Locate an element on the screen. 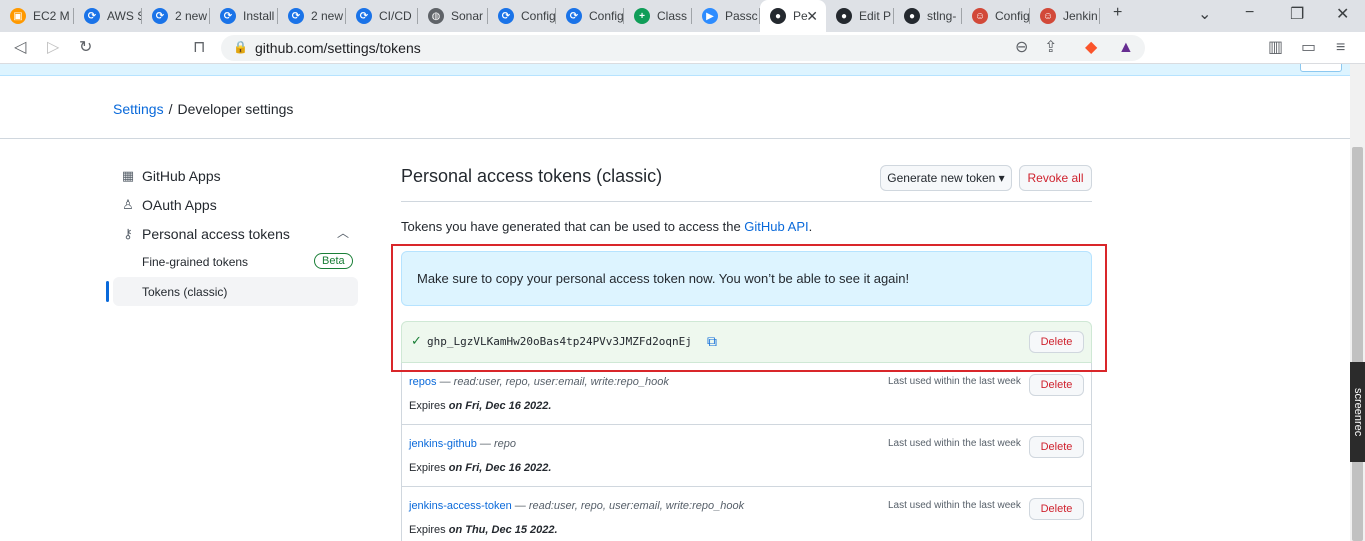 Image resolution: width=1365 pixels, height=541 pixels. breadcrumb: Settings / Developer settings is located at coordinates (203, 109).